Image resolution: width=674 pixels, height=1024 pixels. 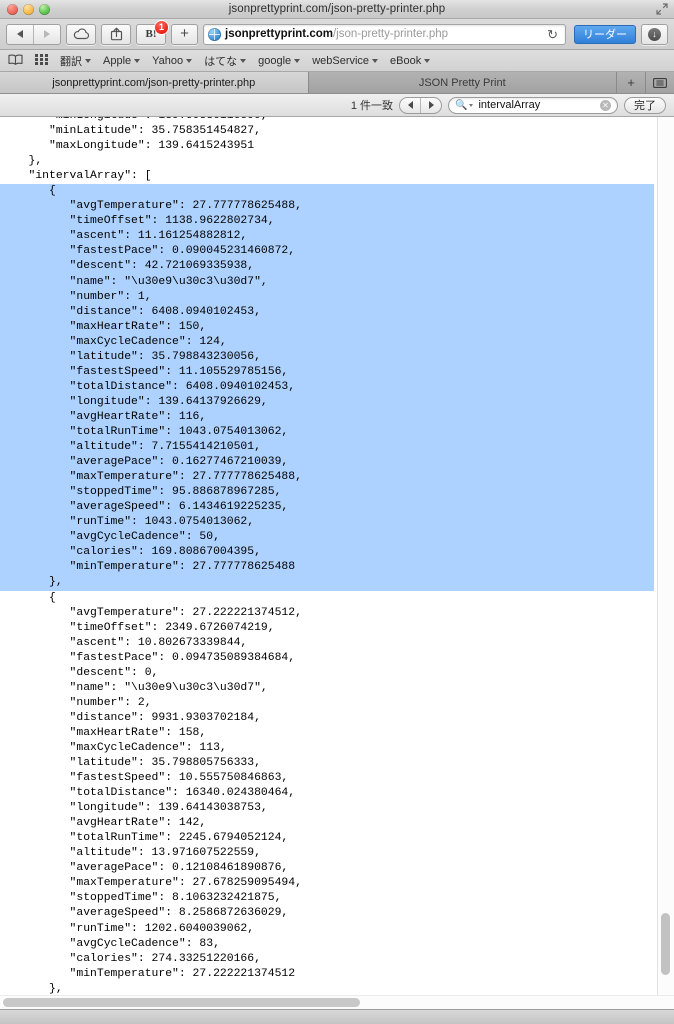 What do you see at coordinates (371, 106) in the screenshot?
I see `find-match-count: 1 件一致` at bounding box center [371, 106].